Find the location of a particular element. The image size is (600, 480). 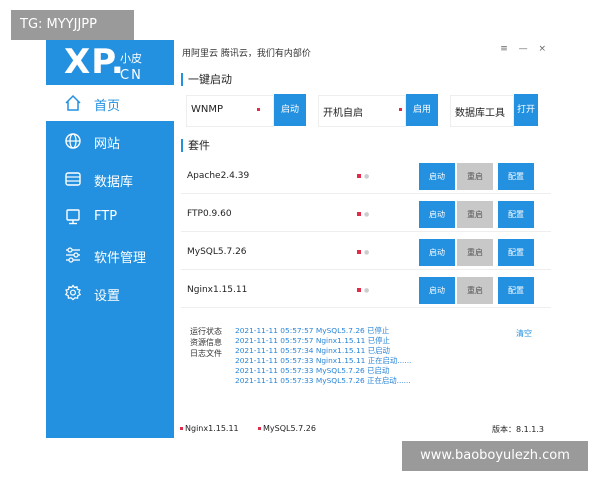

log-line: 2021-11-11 05:57:33 MySQL5.7.26 已启动 is located at coordinates (312, 370).